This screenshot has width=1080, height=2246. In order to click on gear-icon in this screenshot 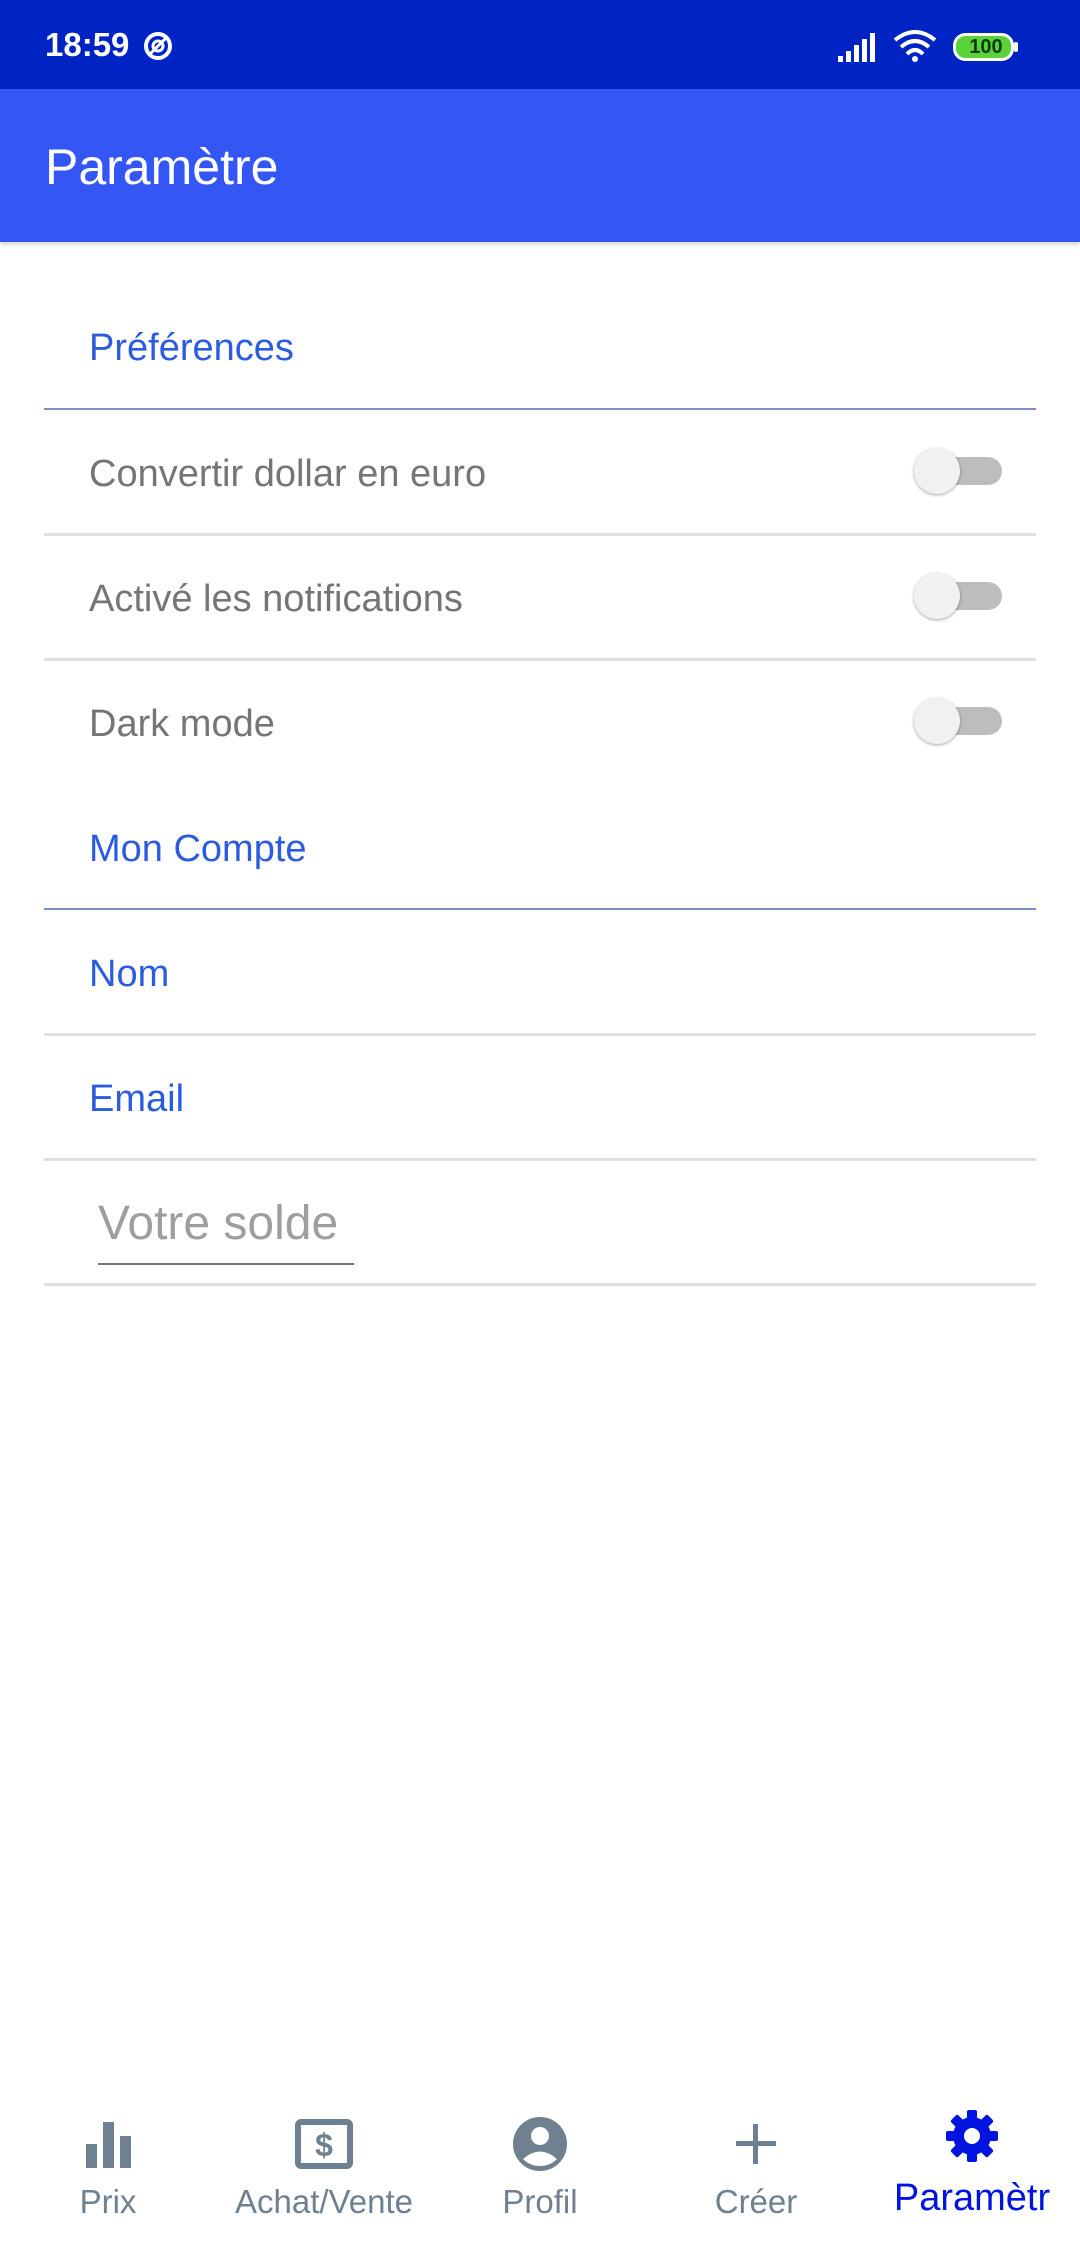, I will do `click(972, 2136)`.